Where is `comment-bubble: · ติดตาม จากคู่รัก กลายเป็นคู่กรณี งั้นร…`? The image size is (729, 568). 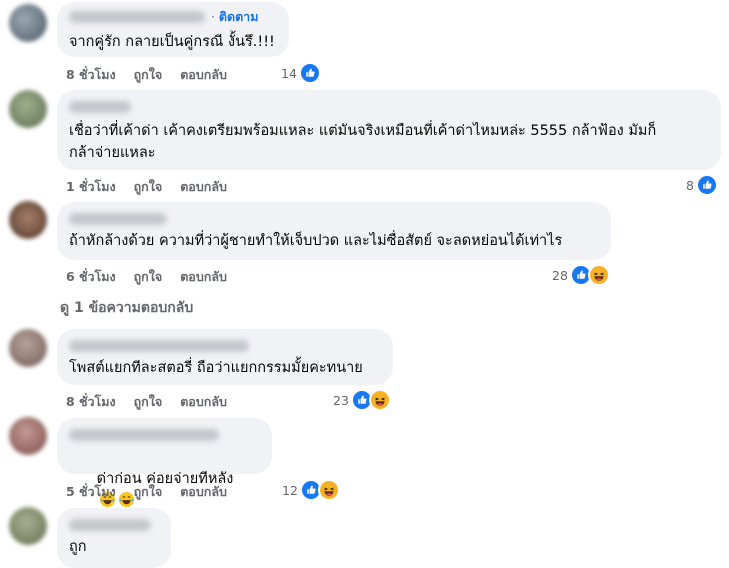
comment-bubble: · ติดตาม จากคู่รัก กลายเป็นคู่กรณี งั้นร… is located at coordinates (173, 29).